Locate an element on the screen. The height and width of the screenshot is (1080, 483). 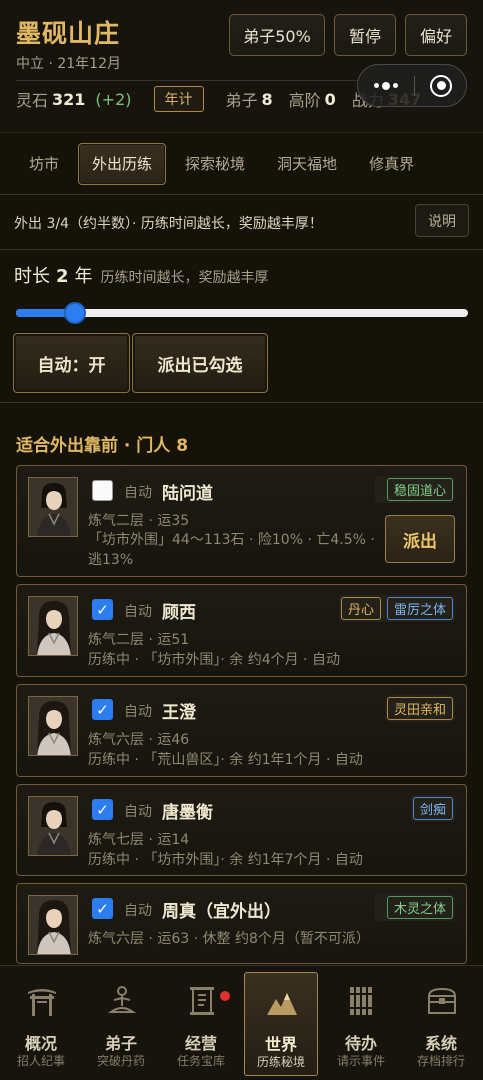
auto-toggle-button: 自动：开 is located at coordinates (71, 363).